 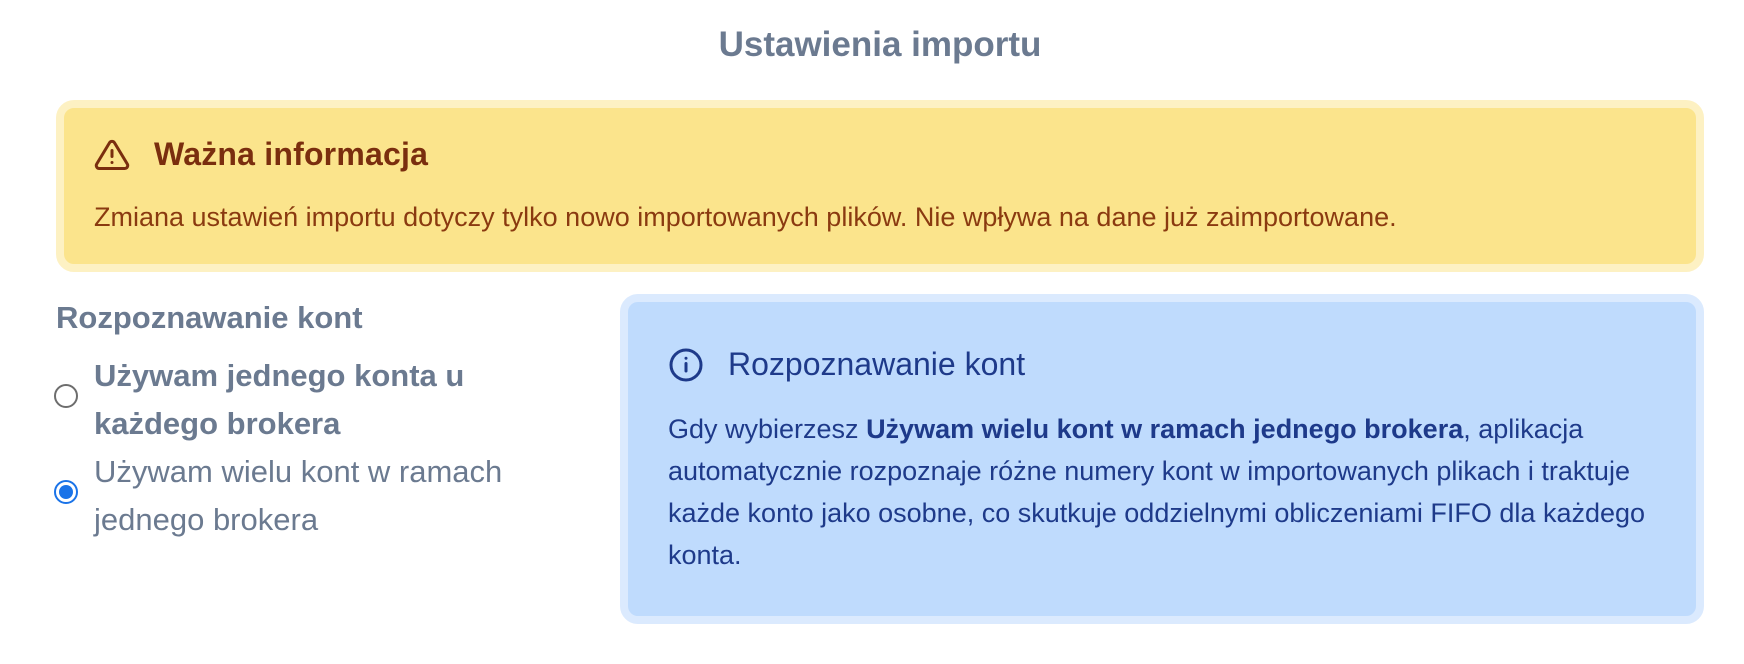 I want to click on warning-header: Ważna informacja, so click(x=261, y=154).